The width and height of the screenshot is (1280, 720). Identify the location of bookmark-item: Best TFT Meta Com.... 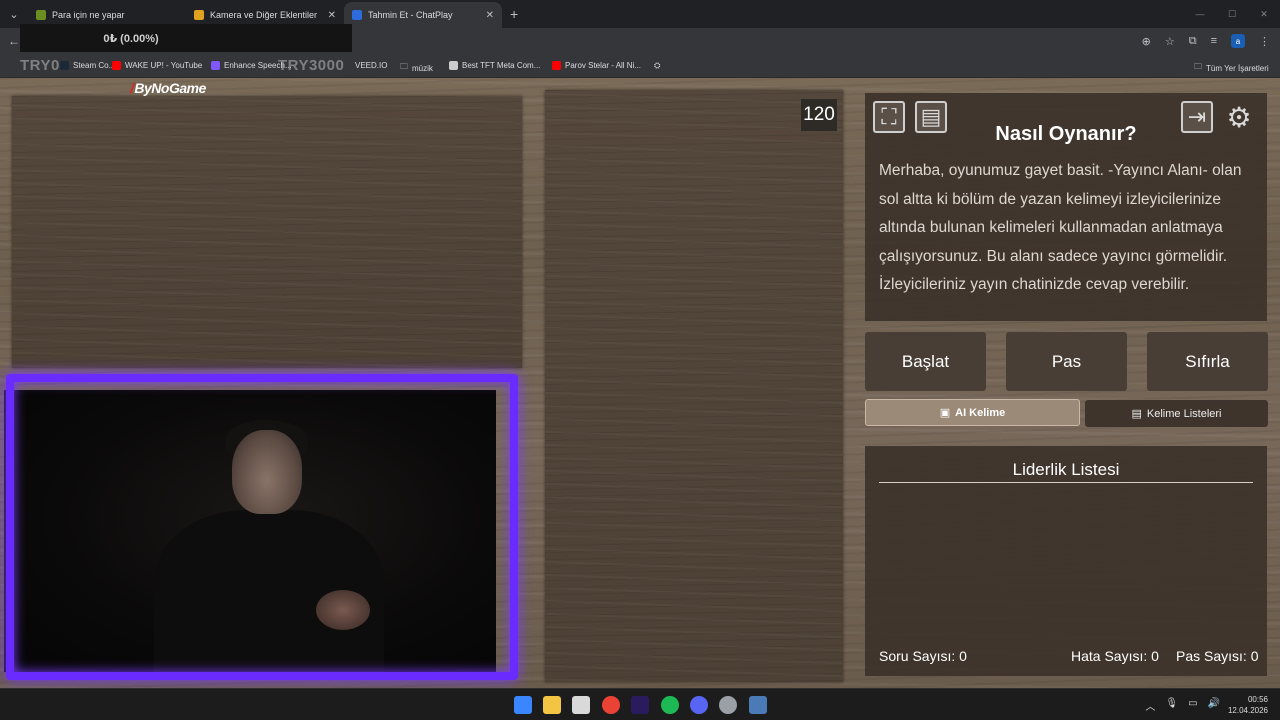
(494, 65).